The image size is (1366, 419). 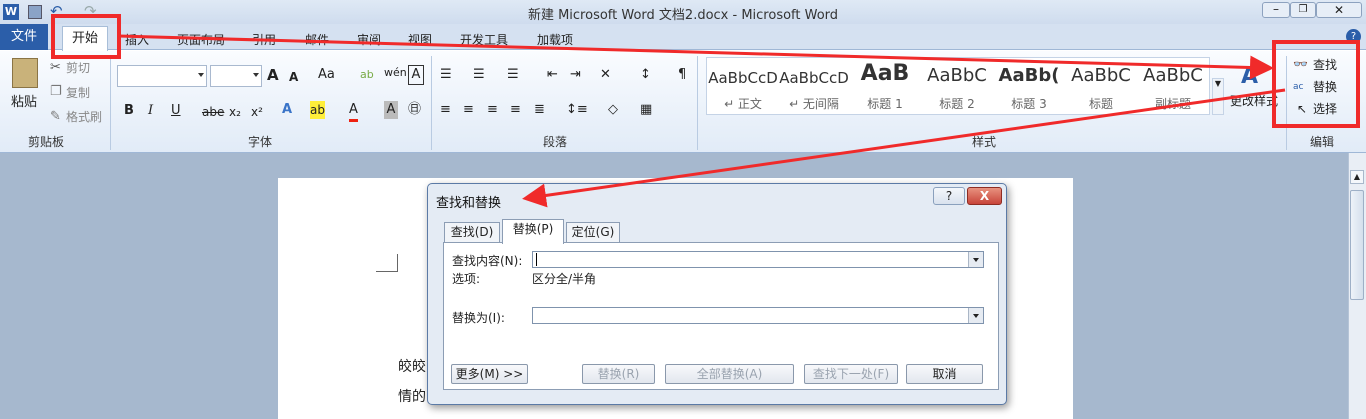 What do you see at coordinates (533, 231) in the screenshot?
I see `tab-replace: 替换(P)` at bounding box center [533, 231].